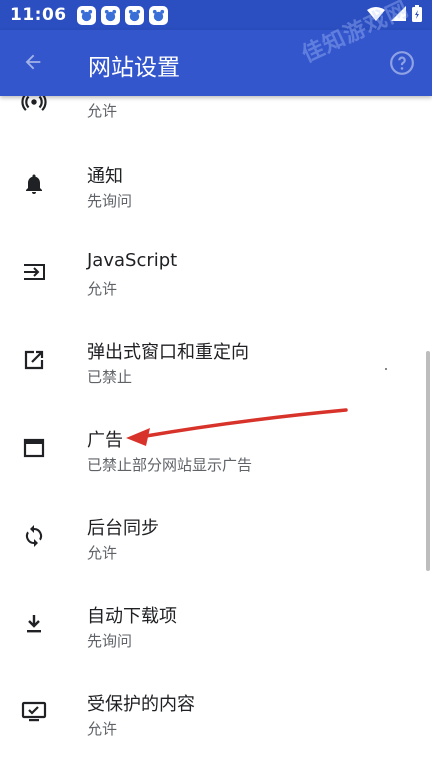  I want to click on javascript-icon, so click(34, 272).